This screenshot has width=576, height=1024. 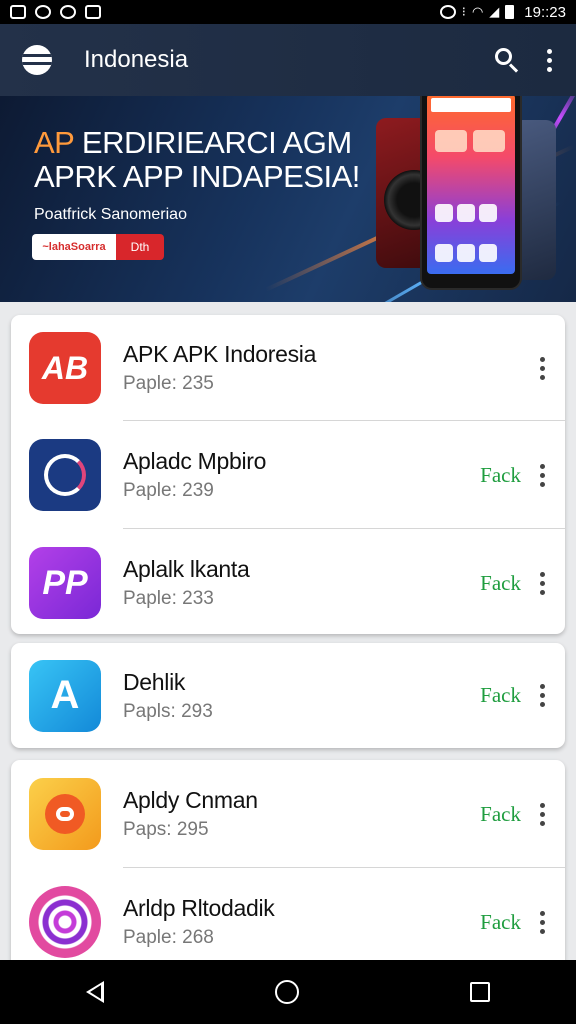 What do you see at coordinates (195, 461) in the screenshot?
I see `app-name: Apladc Mpbiro` at bounding box center [195, 461].